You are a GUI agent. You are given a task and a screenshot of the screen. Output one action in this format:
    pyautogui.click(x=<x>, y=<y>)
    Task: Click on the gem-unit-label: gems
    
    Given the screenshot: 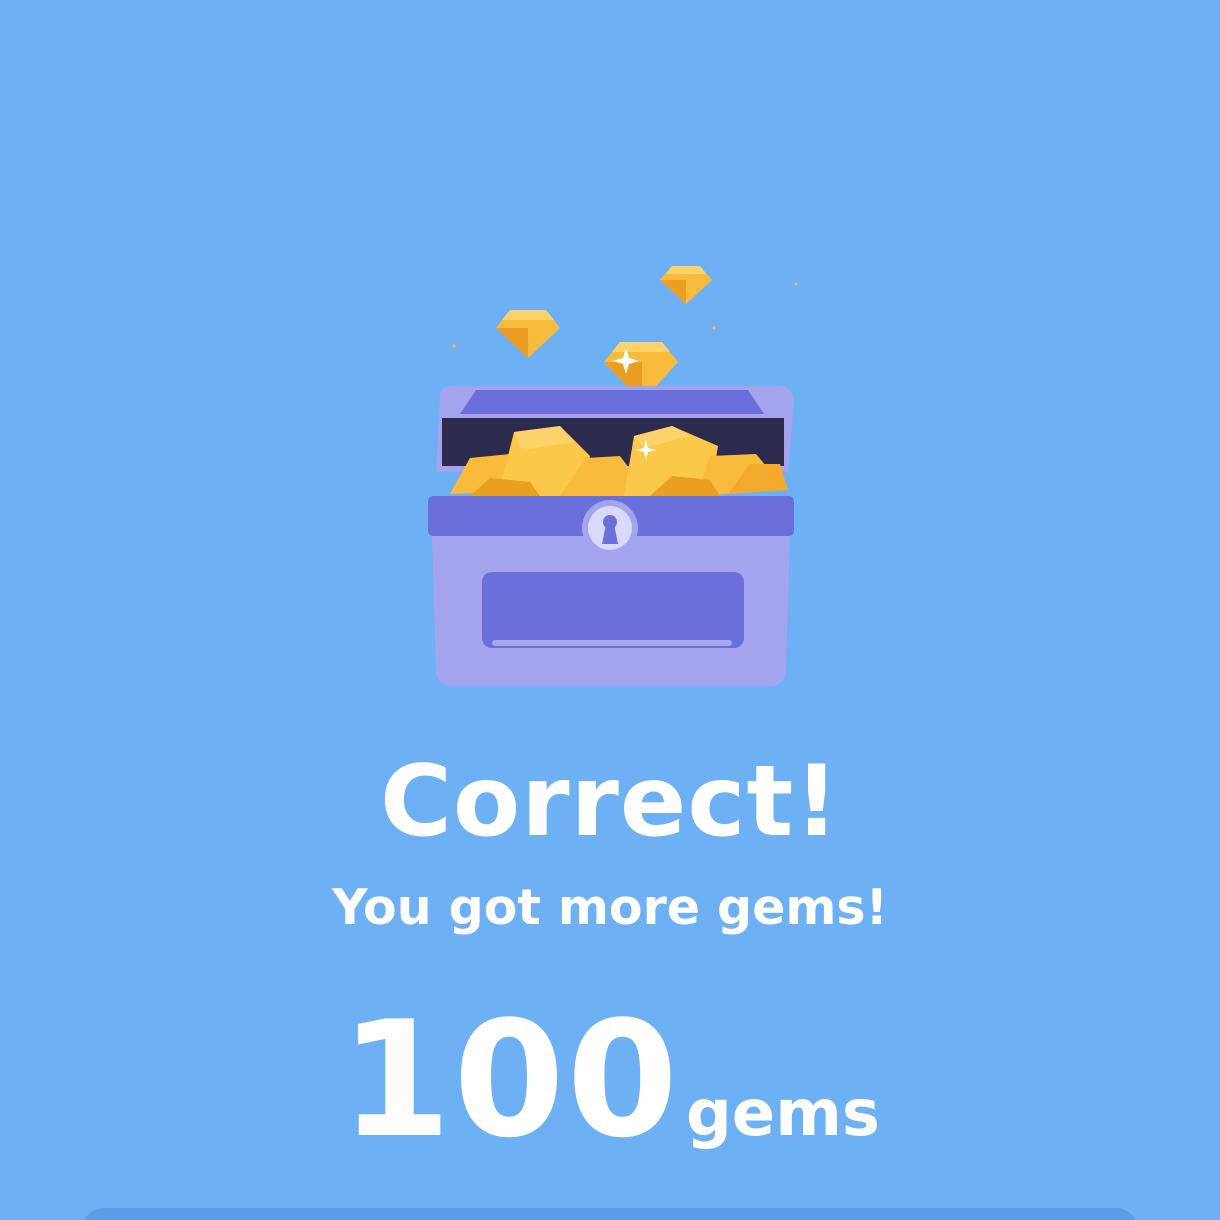 What is the action you would take?
    pyautogui.click(x=782, y=1114)
    